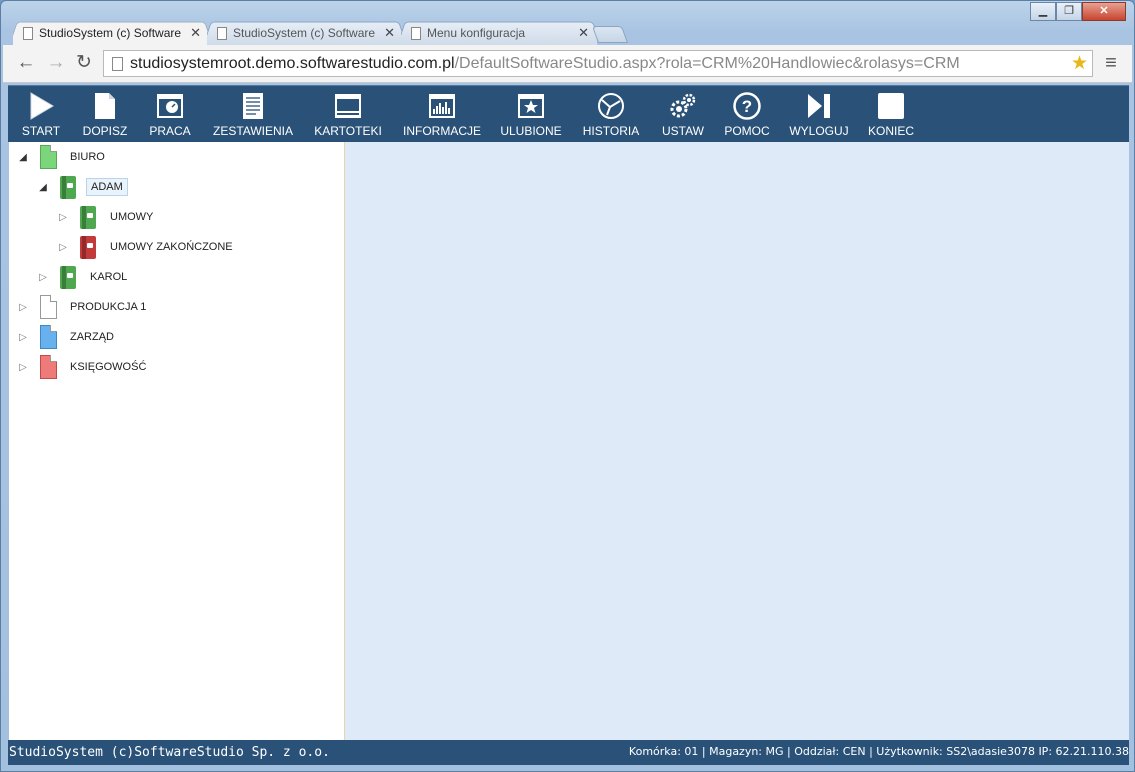 The width and height of the screenshot is (1135, 772). I want to click on toolbar-label: KONIEC, so click(890, 131).